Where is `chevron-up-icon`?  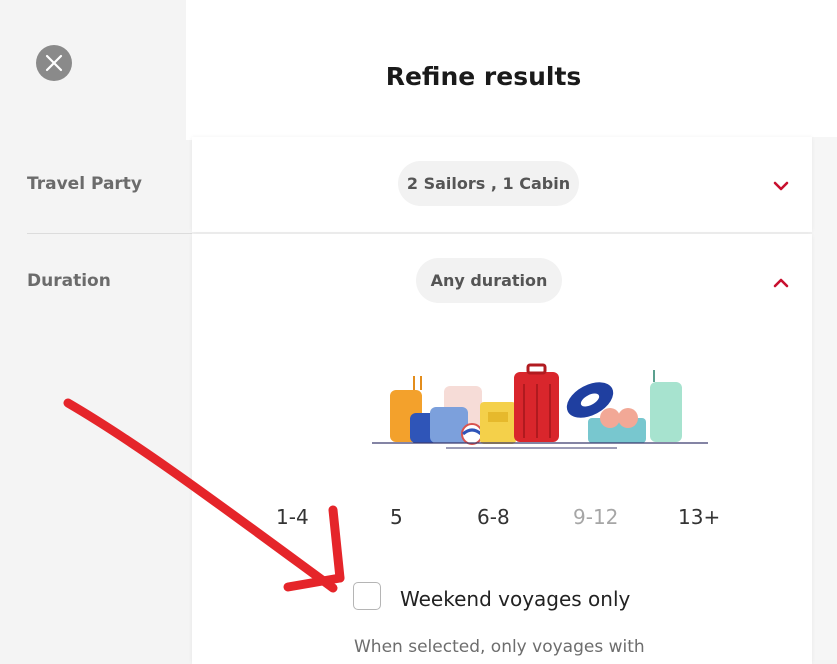
chevron-up-icon is located at coordinates (781, 283).